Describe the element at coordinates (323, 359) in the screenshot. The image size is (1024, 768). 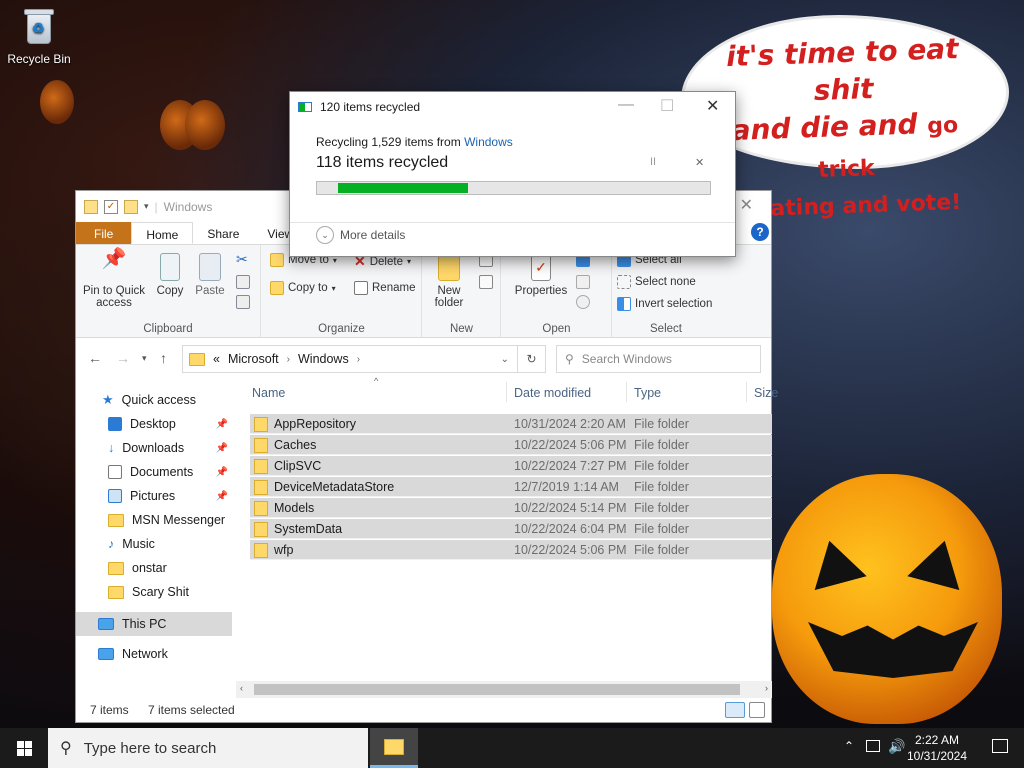
I see `breadcrumb-windows: Windows` at that location.